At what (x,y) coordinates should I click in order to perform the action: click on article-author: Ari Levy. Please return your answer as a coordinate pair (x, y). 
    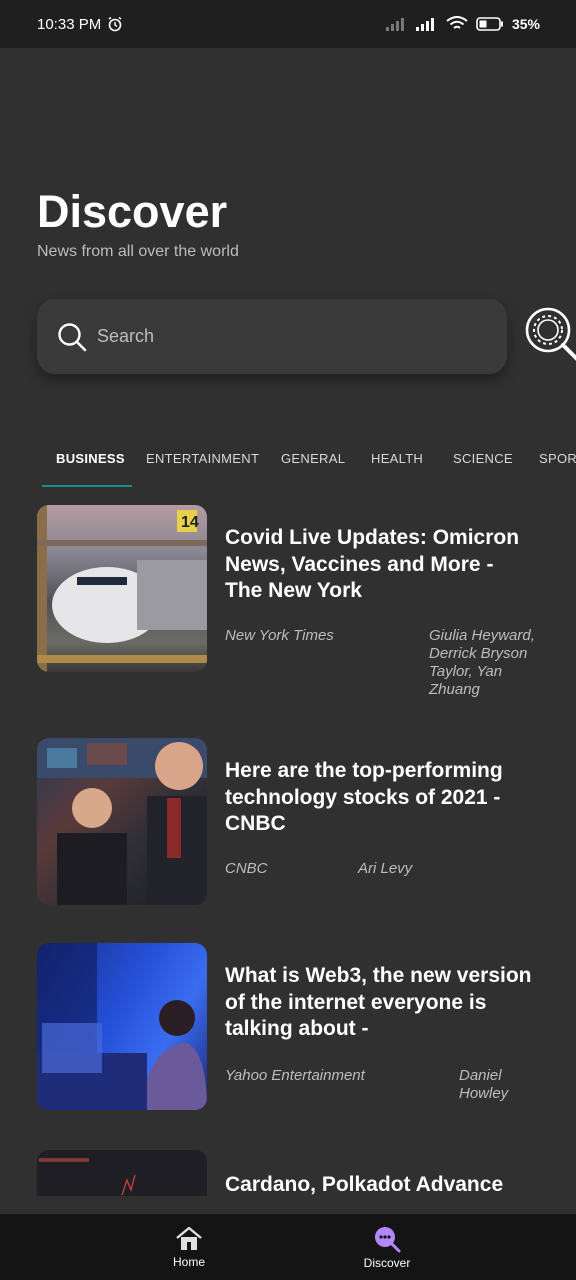
    Looking at the image, I should click on (385, 868).